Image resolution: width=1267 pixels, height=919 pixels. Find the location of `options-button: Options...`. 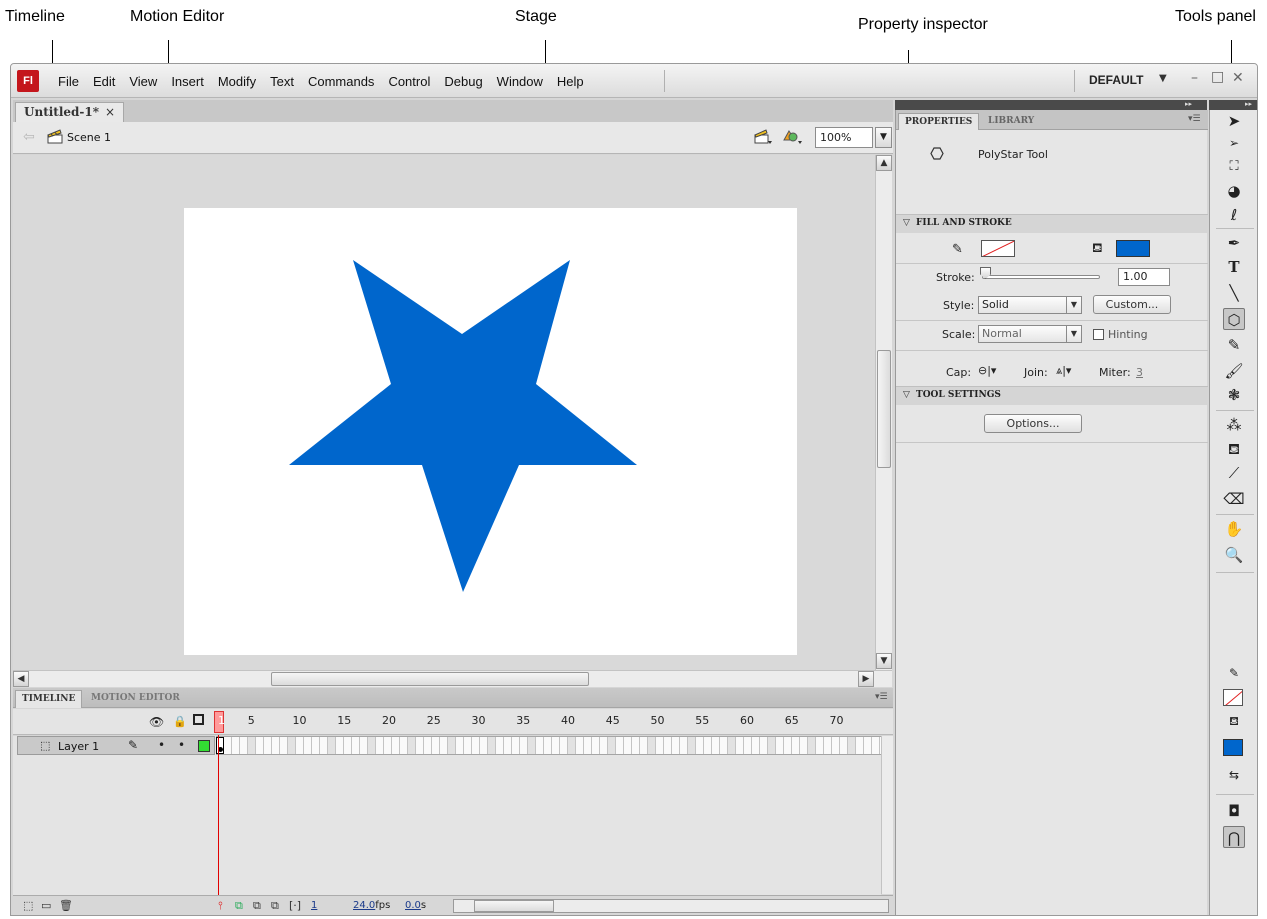

options-button: Options... is located at coordinates (1033, 423).